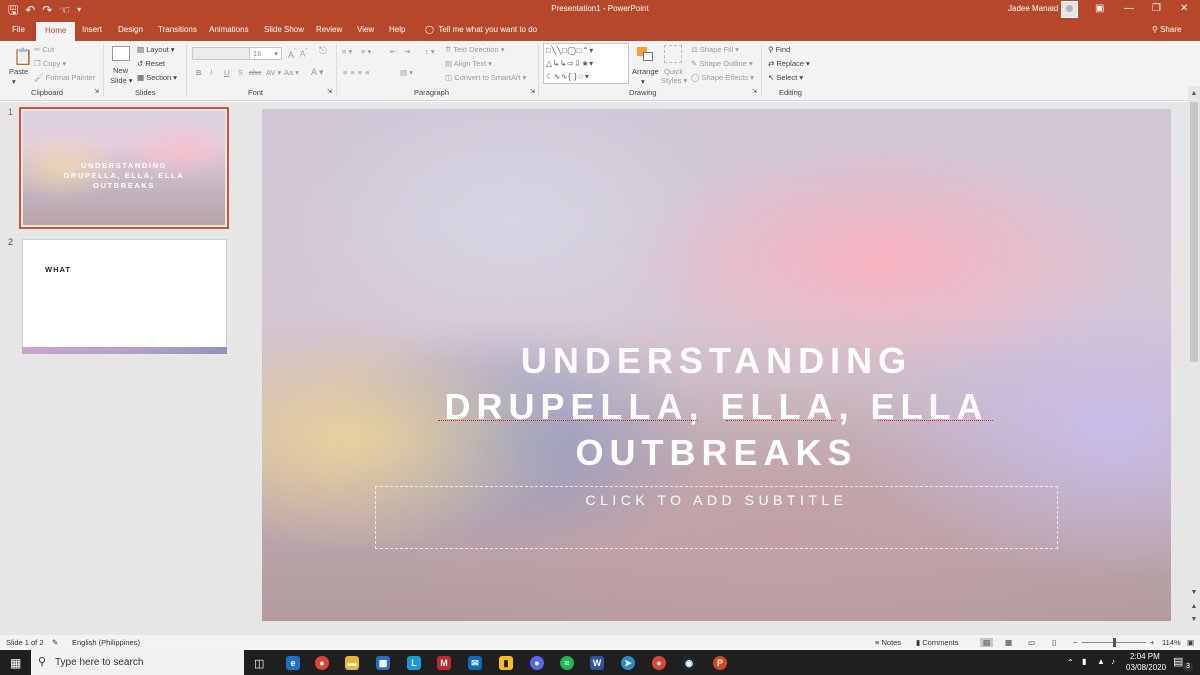 This screenshot has width=1200, height=675. What do you see at coordinates (720, 663) in the screenshot?
I see `powerpoint-icon: P` at bounding box center [720, 663].